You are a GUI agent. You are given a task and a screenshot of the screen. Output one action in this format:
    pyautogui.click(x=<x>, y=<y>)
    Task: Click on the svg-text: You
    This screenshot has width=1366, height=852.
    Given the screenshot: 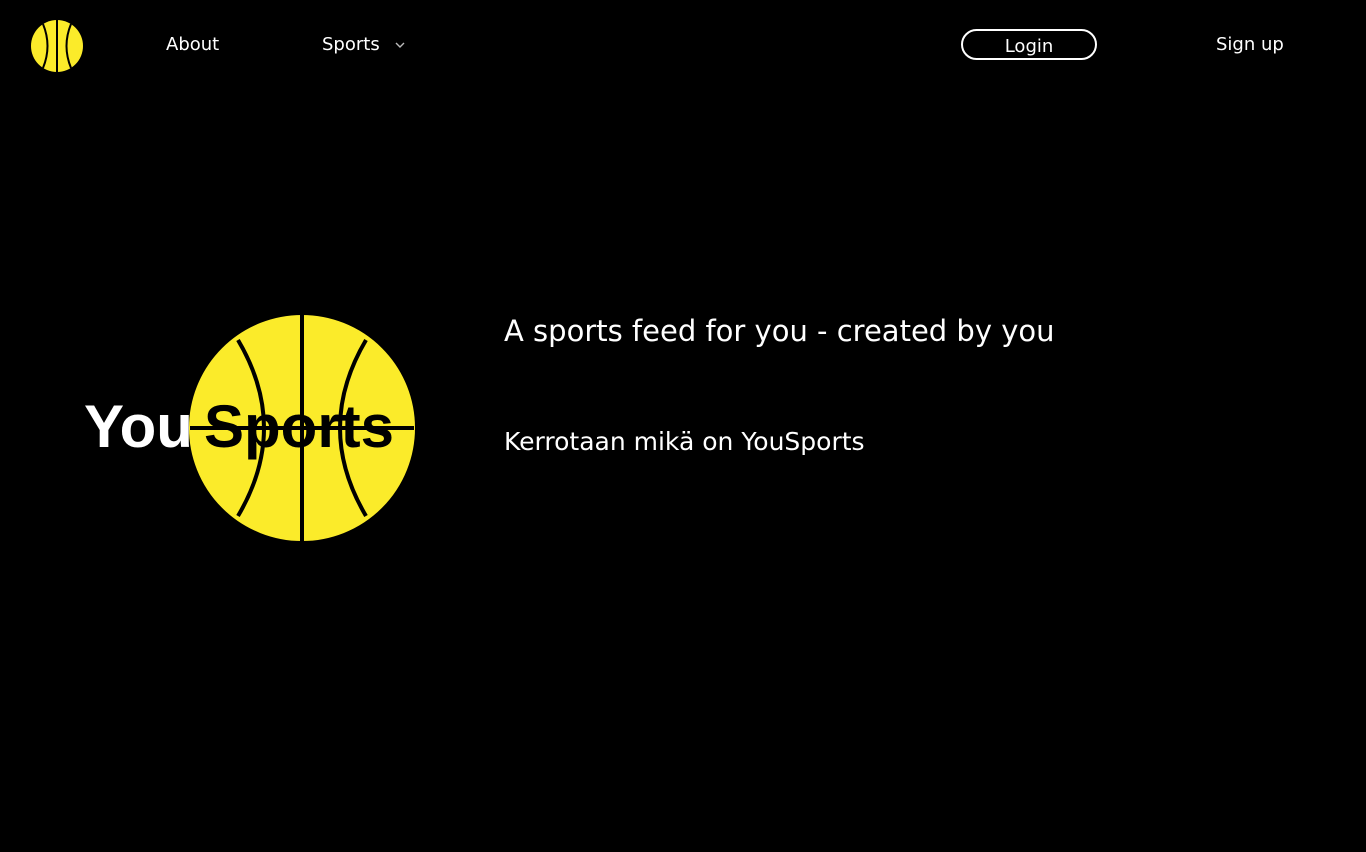 What is the action you would take?
    pyautogui.click(x=138, y=426)
    